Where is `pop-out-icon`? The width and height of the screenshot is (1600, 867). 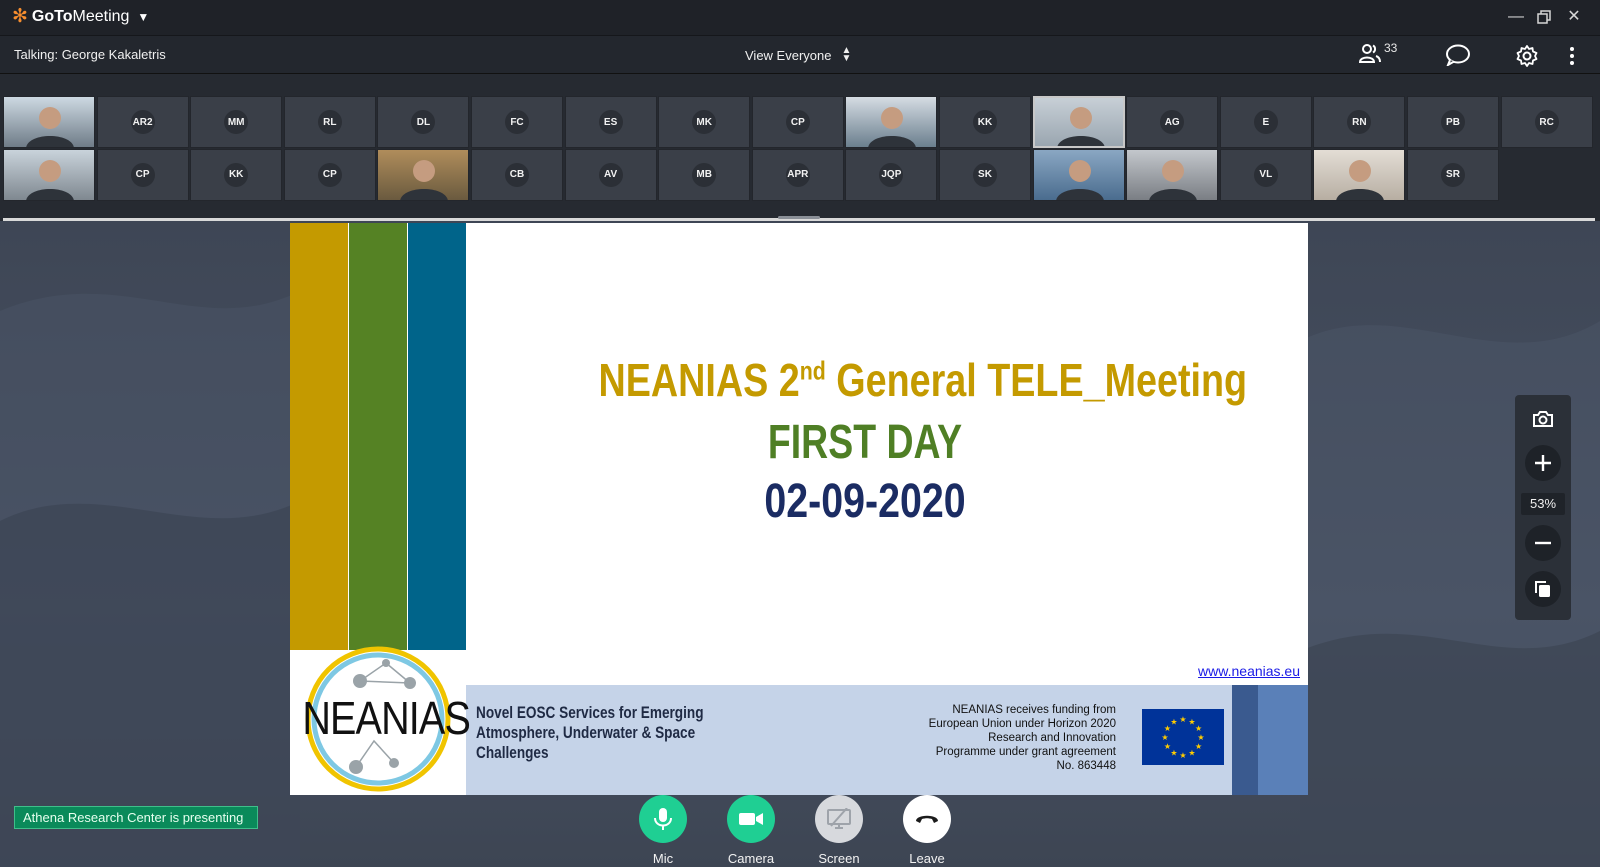
pop-out-icon is located at coordinates (1543, 589).